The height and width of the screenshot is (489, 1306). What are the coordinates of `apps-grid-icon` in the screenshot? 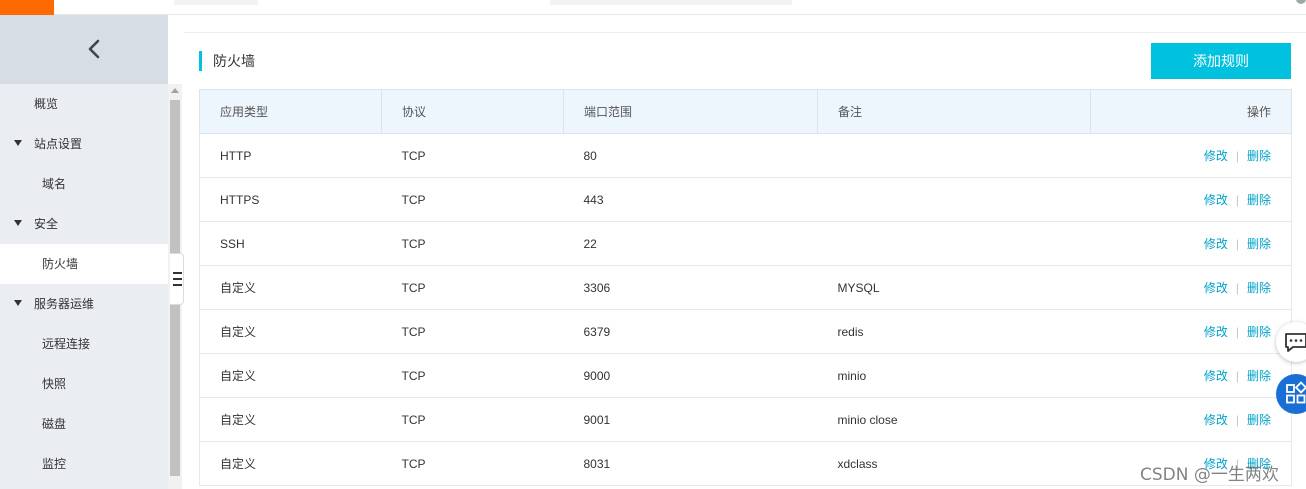 It's located at (1296, 392).